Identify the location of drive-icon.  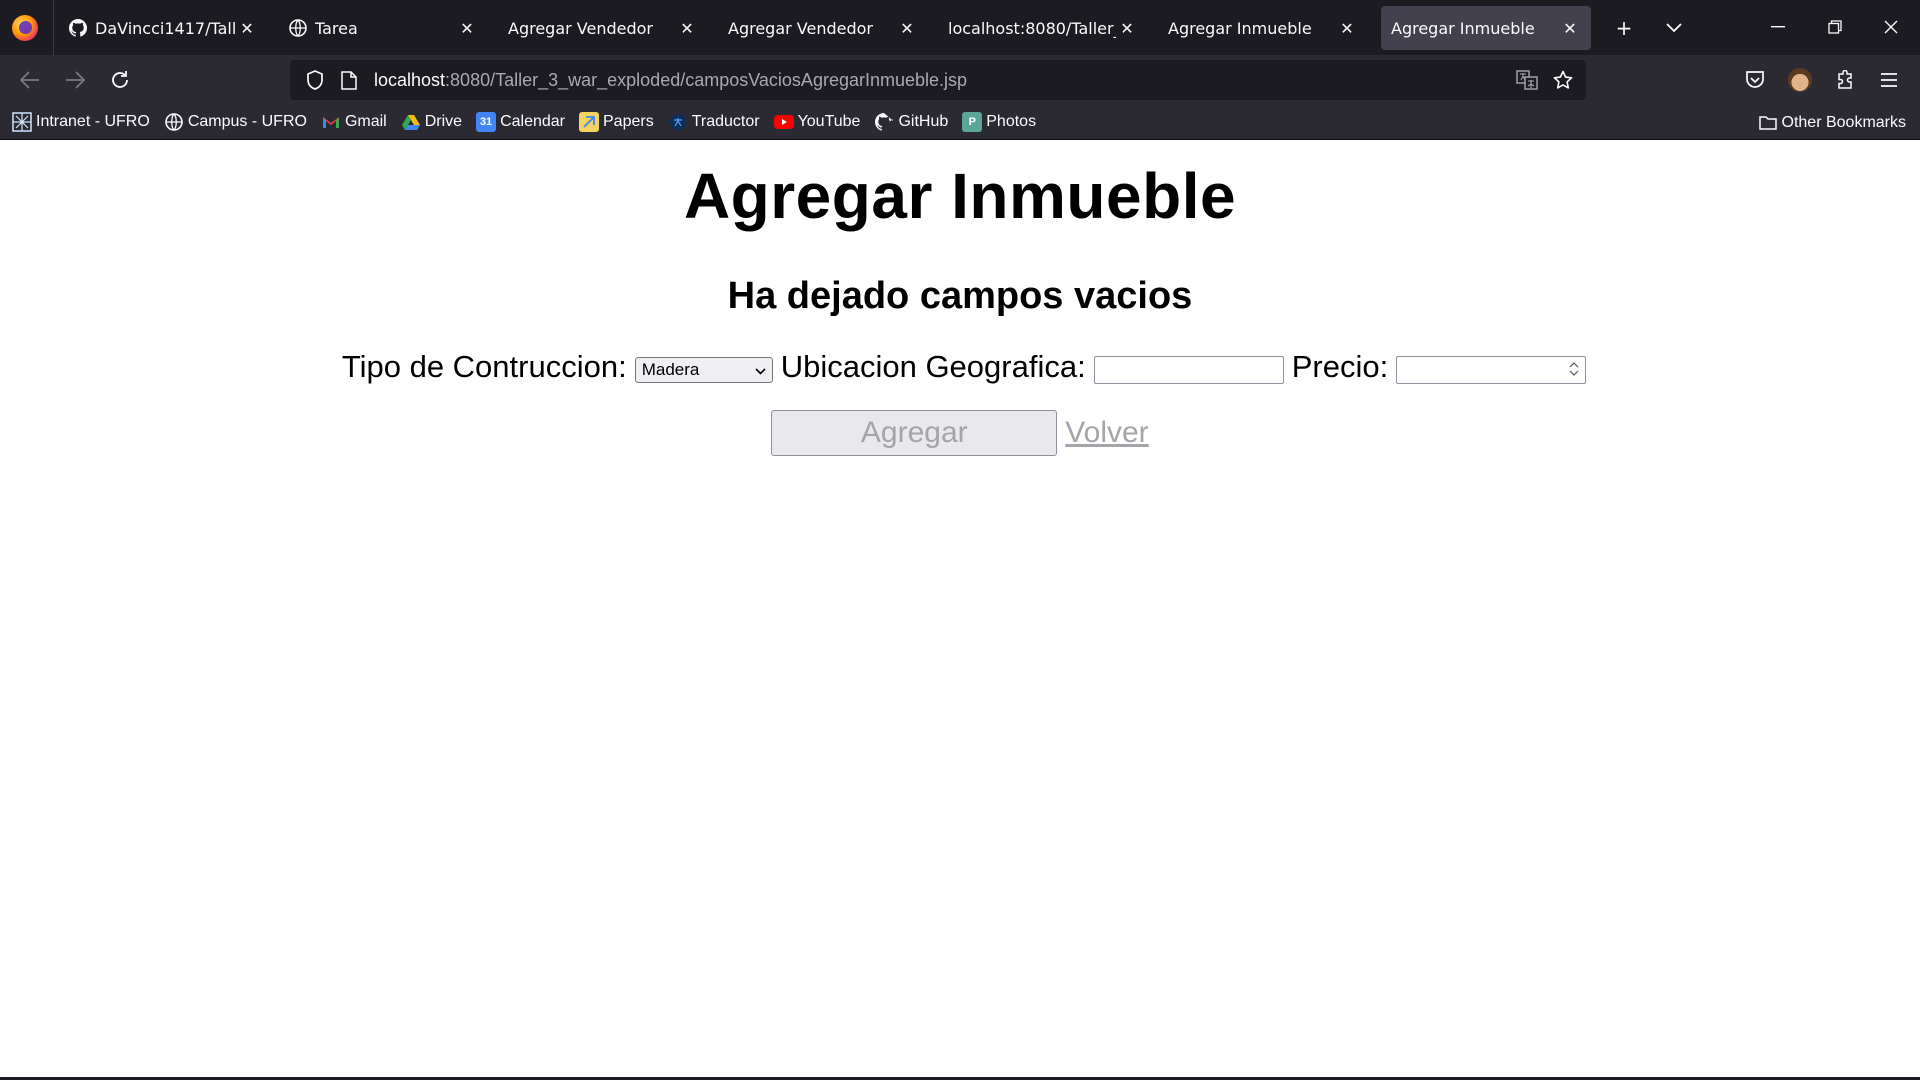
(411, 122).